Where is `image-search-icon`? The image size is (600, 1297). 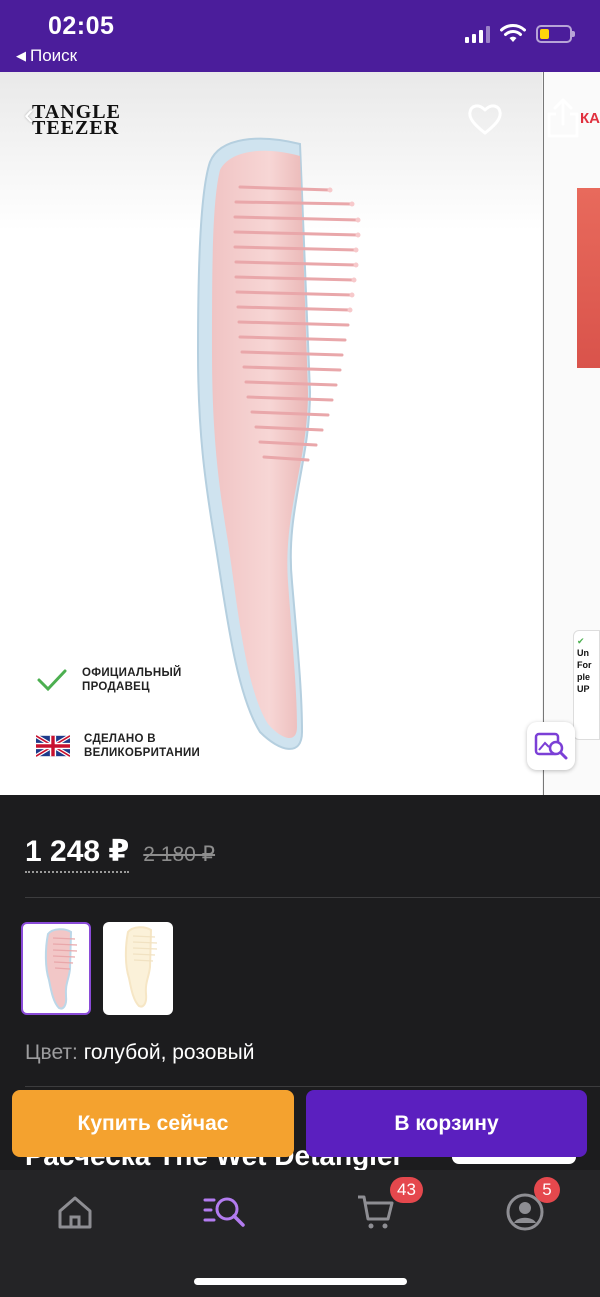 image-search-icon is located at coordinates (551, 746).